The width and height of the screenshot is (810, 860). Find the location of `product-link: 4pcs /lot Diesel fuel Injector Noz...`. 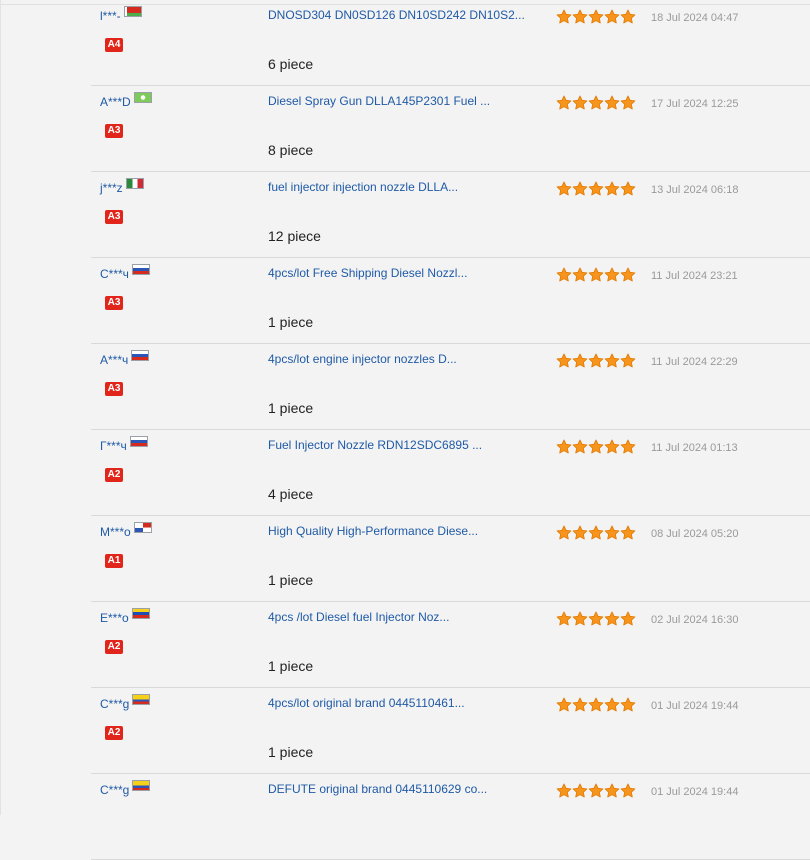

product-link: 4pcs /lot Diesel fuel Injector Noz... is located at coordinates (358, 617).